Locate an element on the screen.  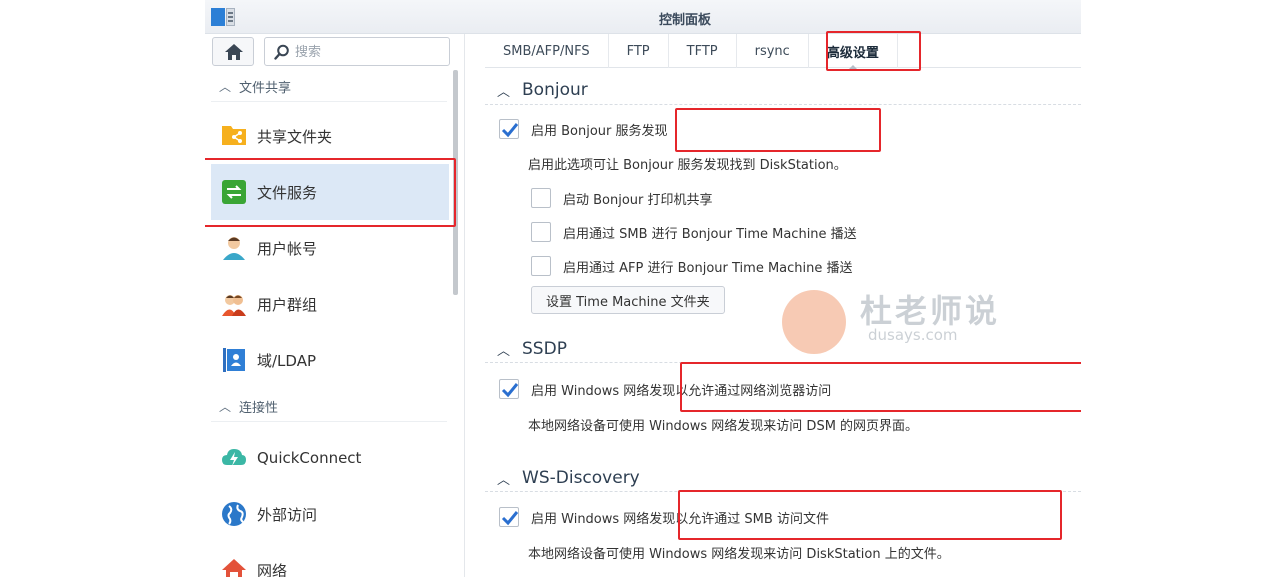
bonjour-printer-row: 启动 Bonjour 打印机共享 is located at coordinates (622, 198).